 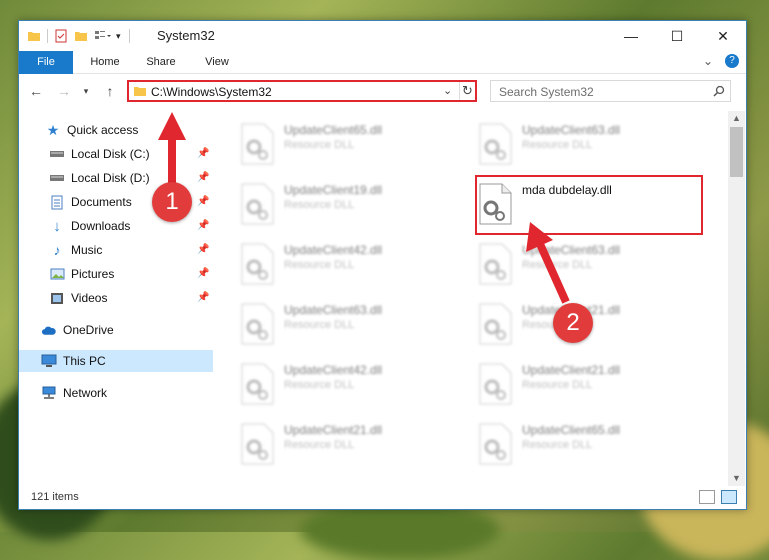 What do you see at coordinates (172, 202) in the screenshot?
I see `step-marker-1: 1` at bounding box center [172, 202].